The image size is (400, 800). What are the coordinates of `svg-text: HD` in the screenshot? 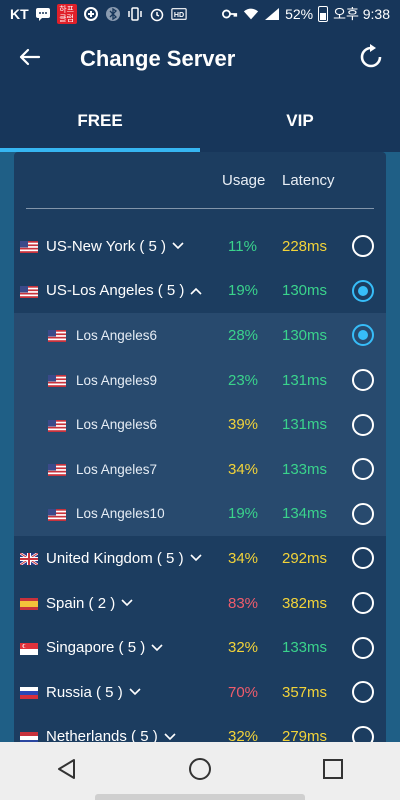 It's located at (179, 15).